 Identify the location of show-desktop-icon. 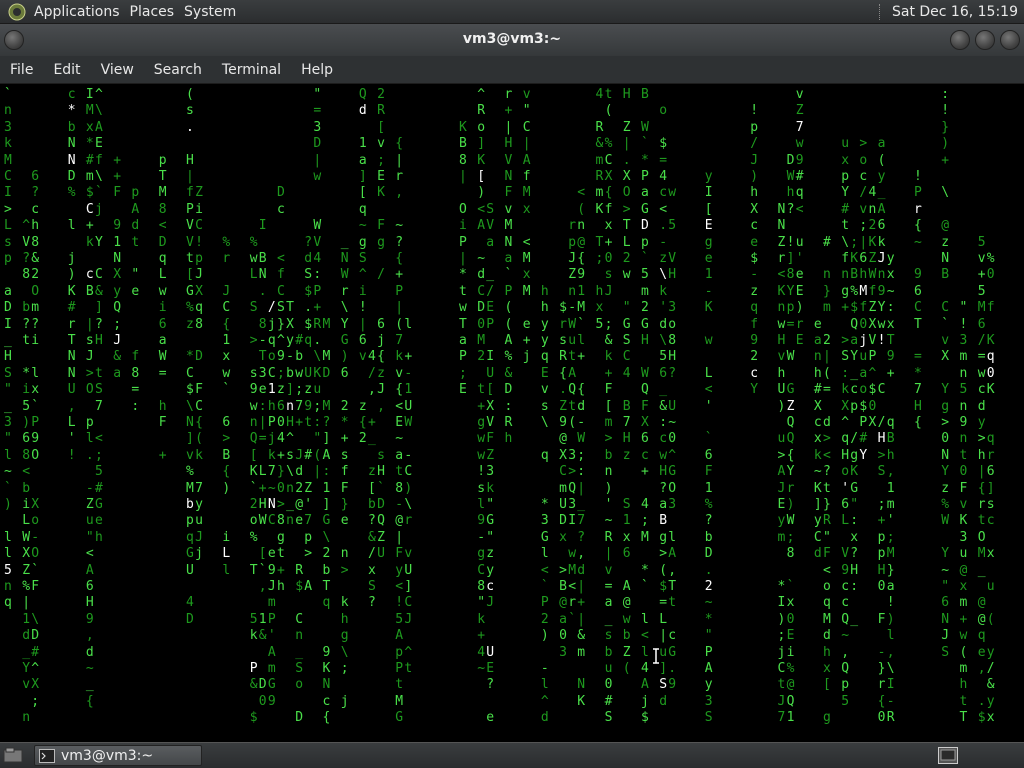
(13, 755).